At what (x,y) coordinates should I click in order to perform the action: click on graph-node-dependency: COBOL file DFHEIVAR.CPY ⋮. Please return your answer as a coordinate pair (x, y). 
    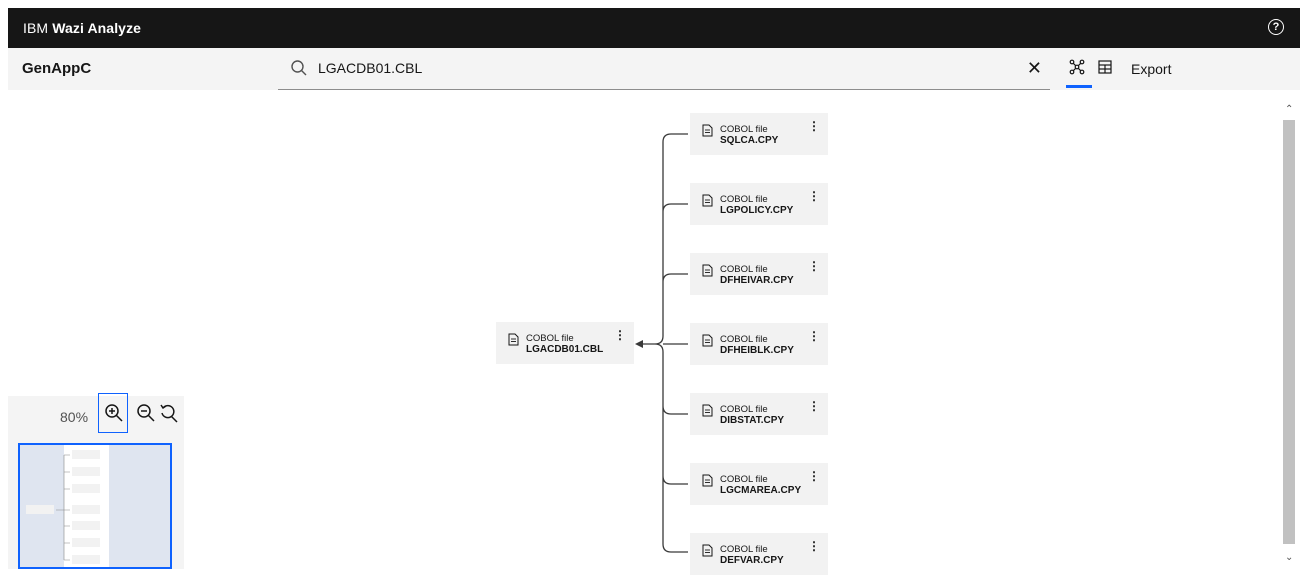
    Looking at the image, I should click on (759, 274).